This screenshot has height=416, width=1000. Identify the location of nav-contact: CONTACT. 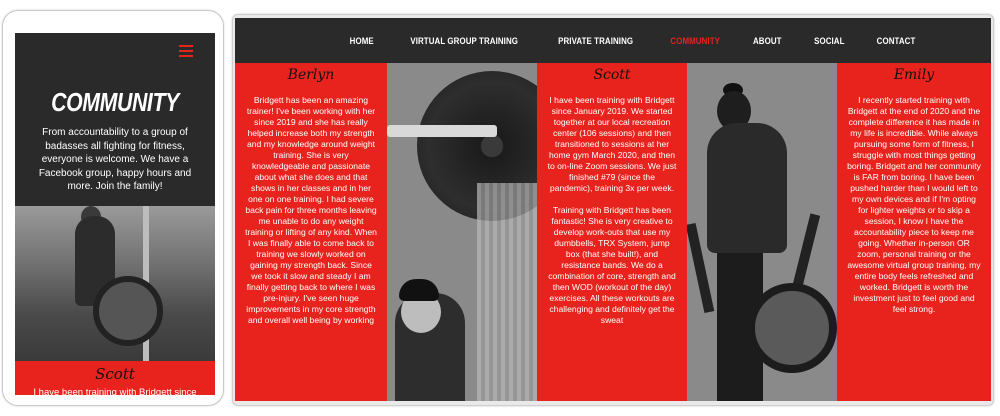
(896, 41).